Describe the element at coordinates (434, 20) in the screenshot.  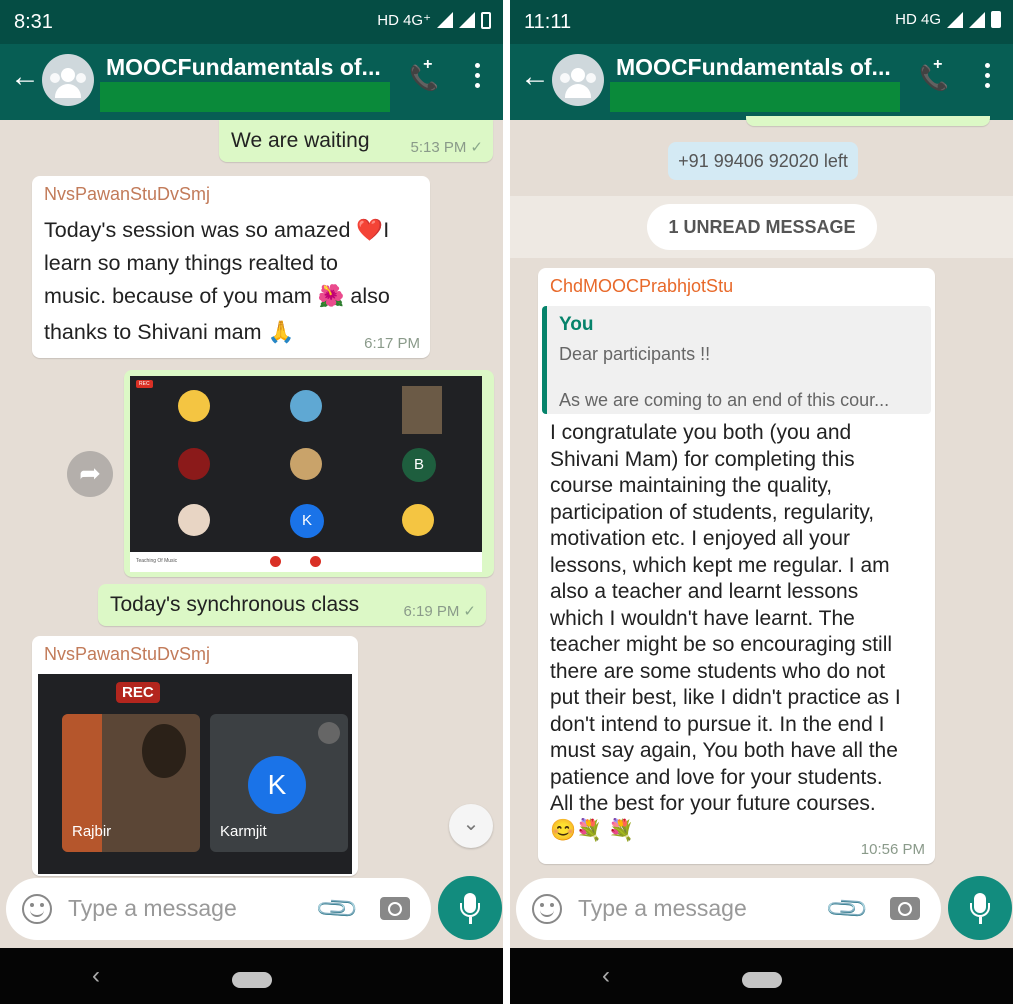
I see `status-icons: HD 4G⁺` at that location.